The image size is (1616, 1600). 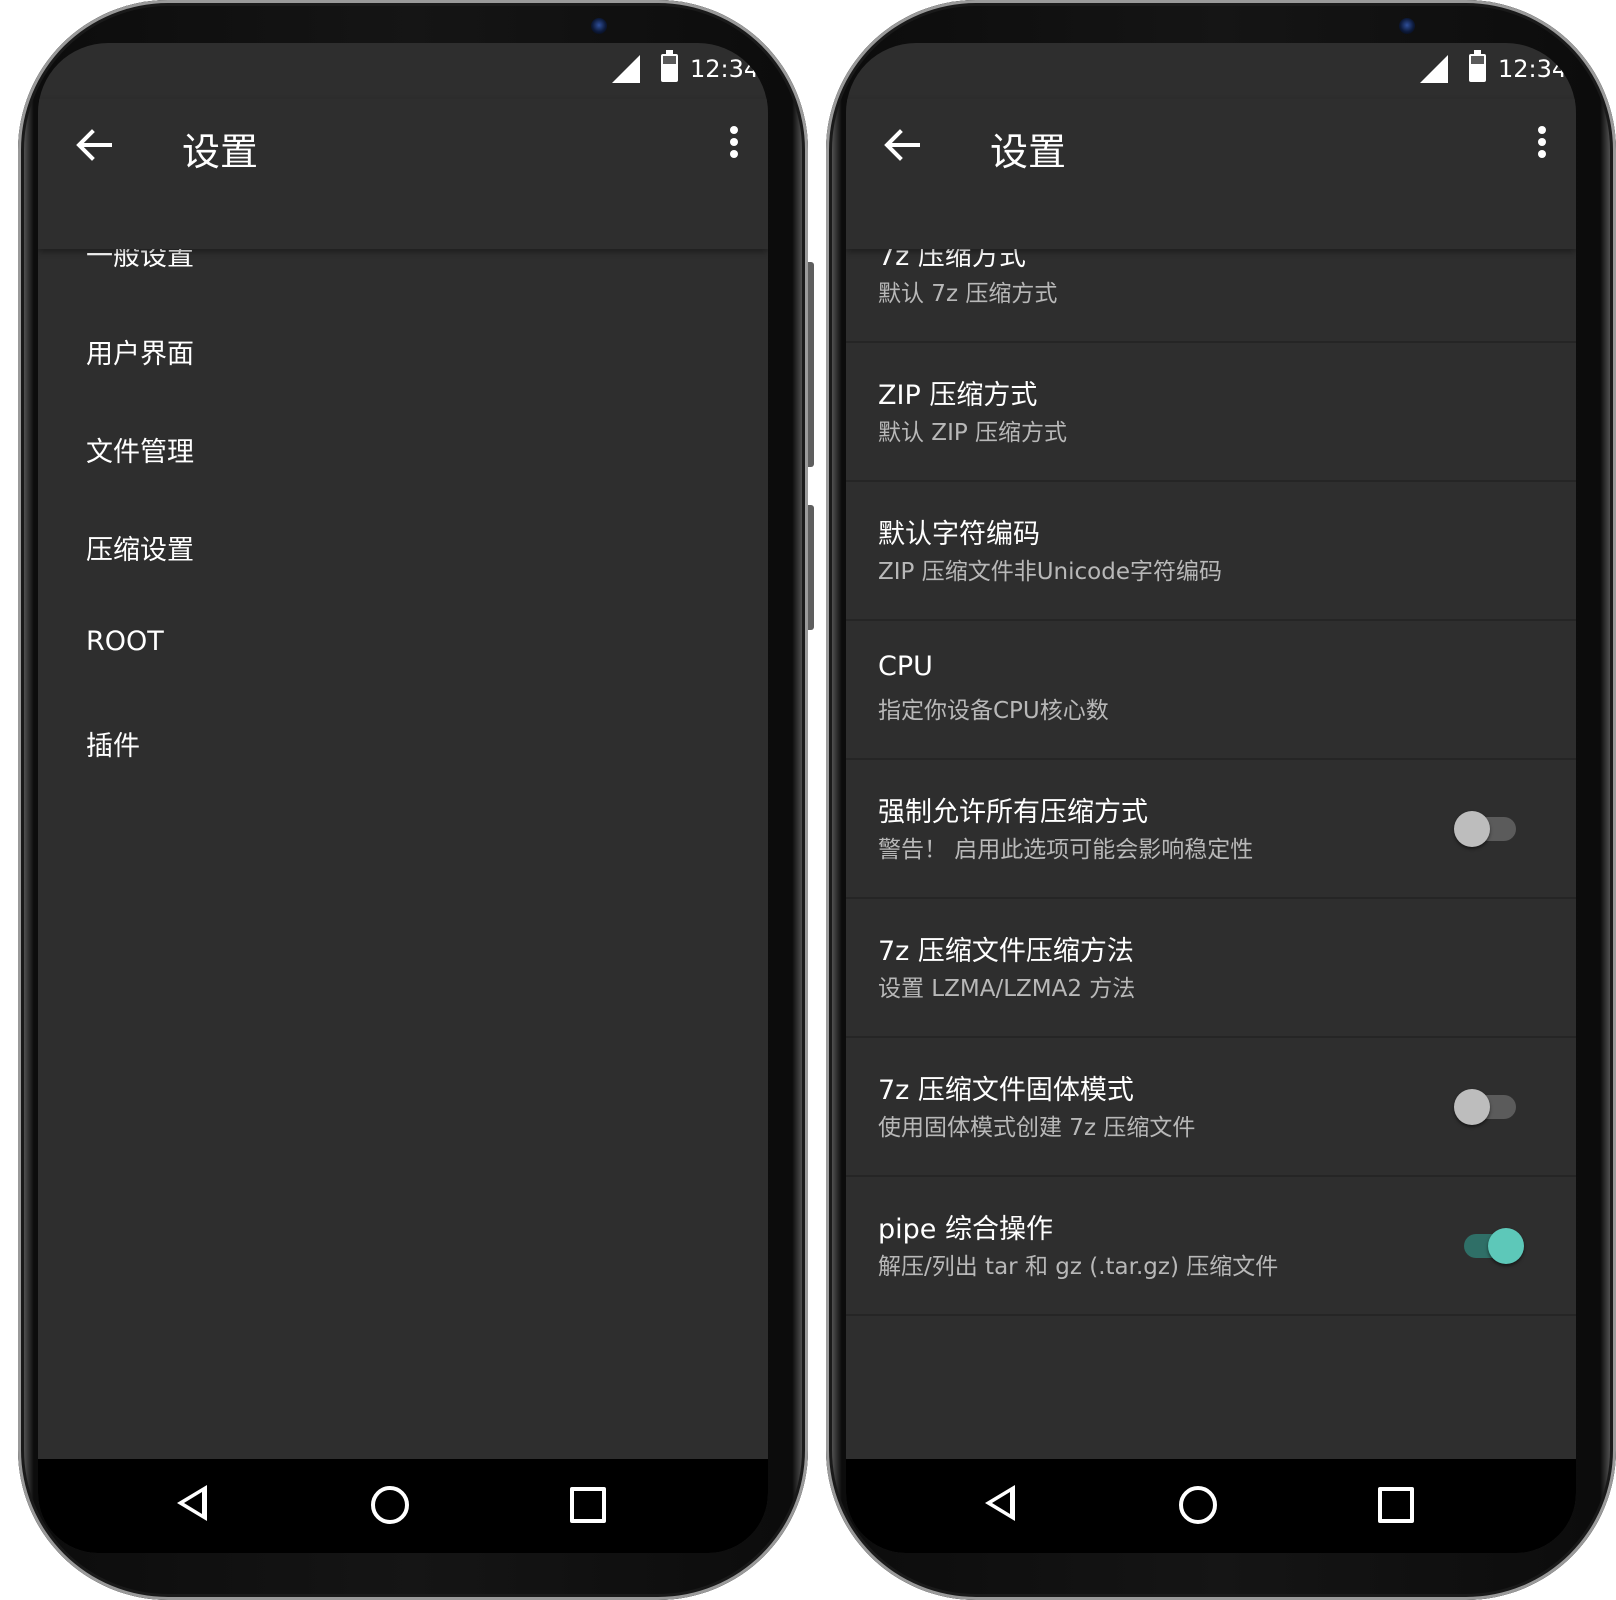 I want to click on category-file-management: 文件管理, so click(x=403, y=449).